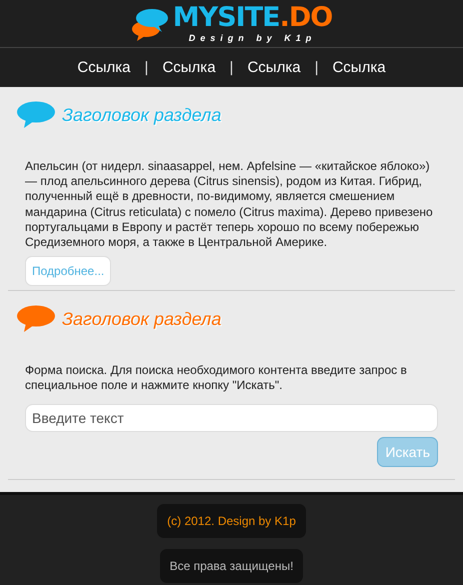 The width and height of the screenshot is (463, 585). What do you see at coordinates (252, 18) in the screenshot?
I see `site-logo: MYSITE.DO` at bounding box center [252, 18].